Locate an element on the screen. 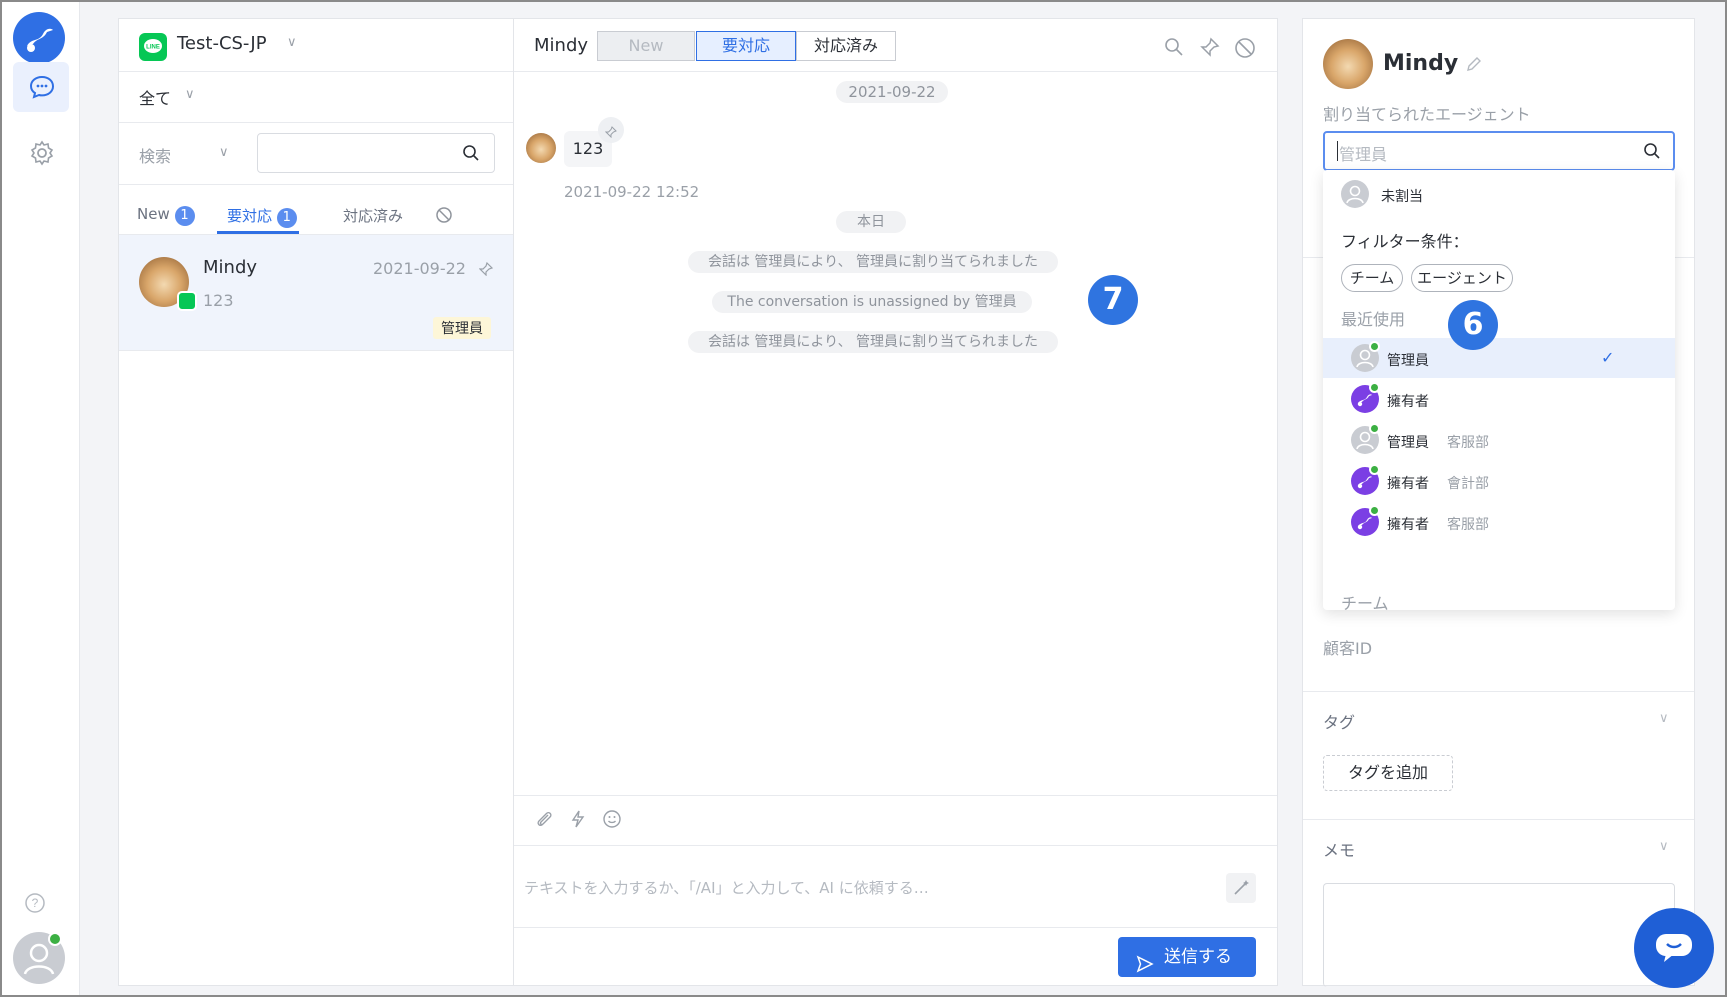  agent-option: 管理員 客服部 is located at coordinates (1499, 440).